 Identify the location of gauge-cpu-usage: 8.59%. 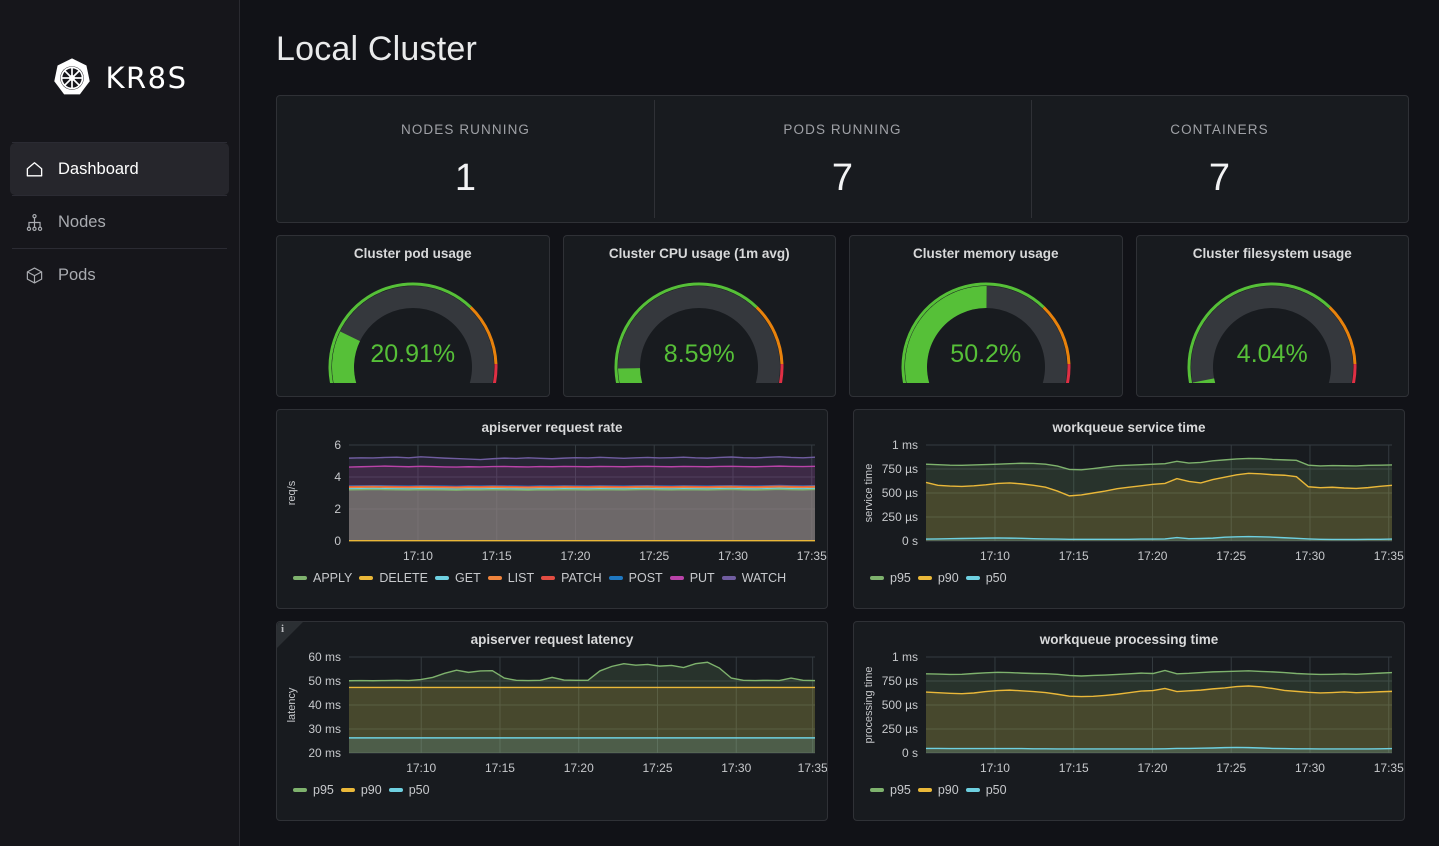
(700, 323).